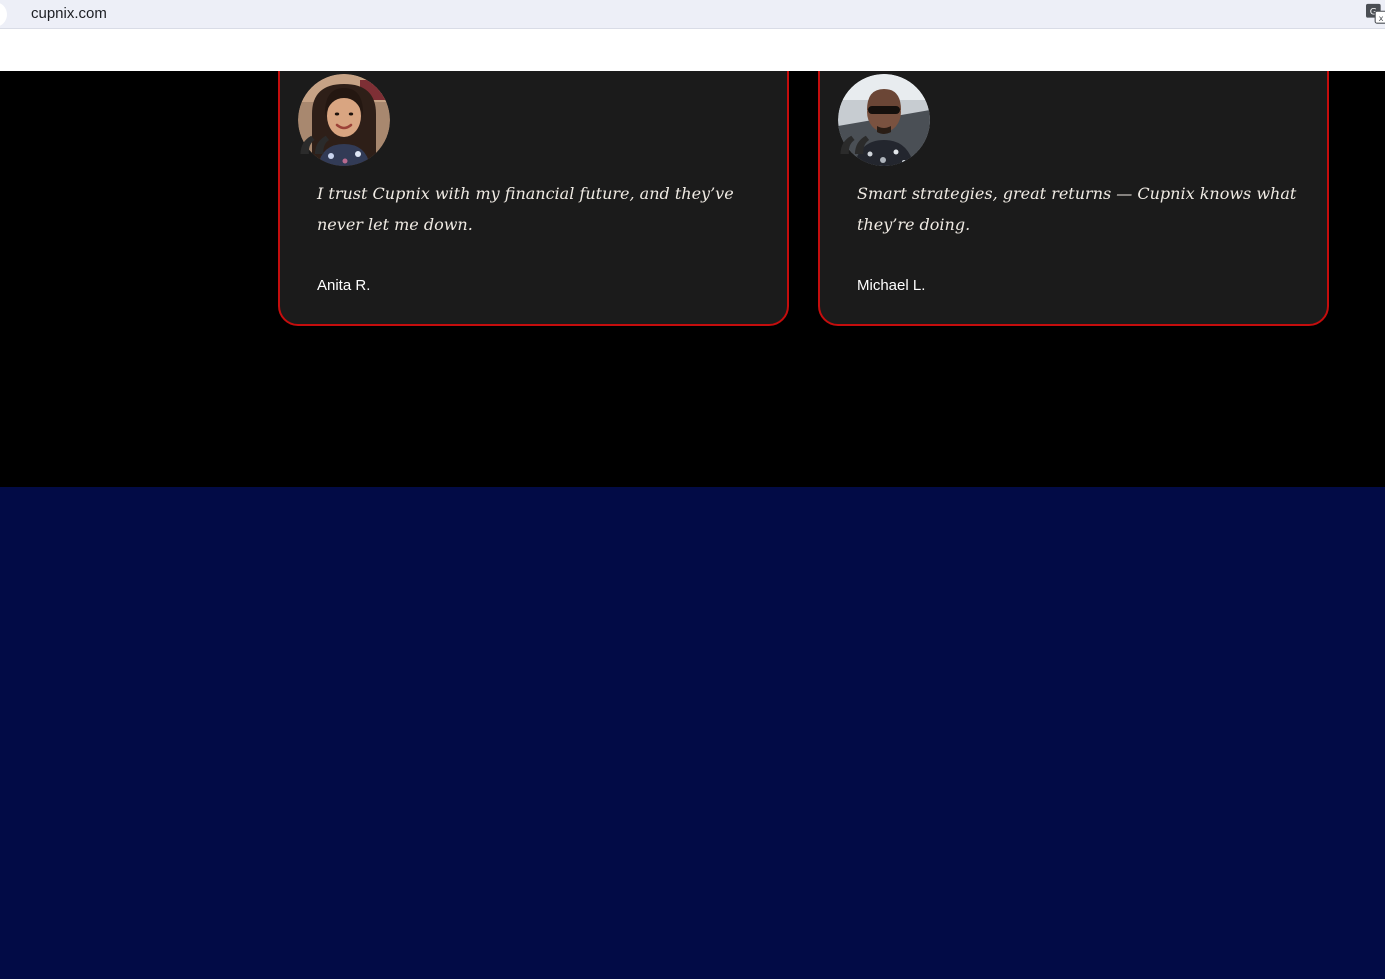 This screenshot has height=979, width=1385. I want to click on testimonial-name: Anita R., so click(344, 285).